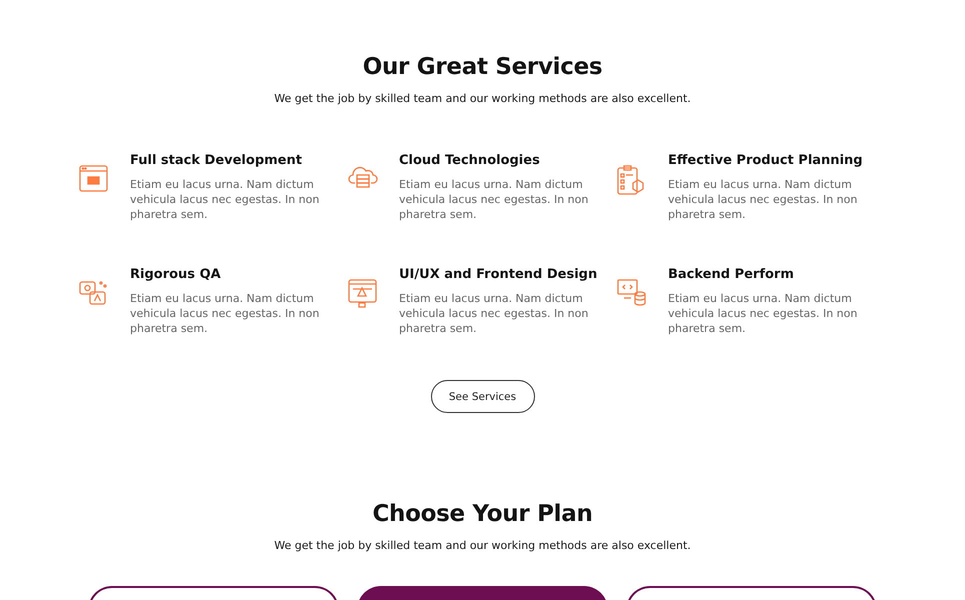 The image size is (965, 600). Describe the element at coordinates (632, 293) in the screenshot. I see `monitor-database-icon` at that location.